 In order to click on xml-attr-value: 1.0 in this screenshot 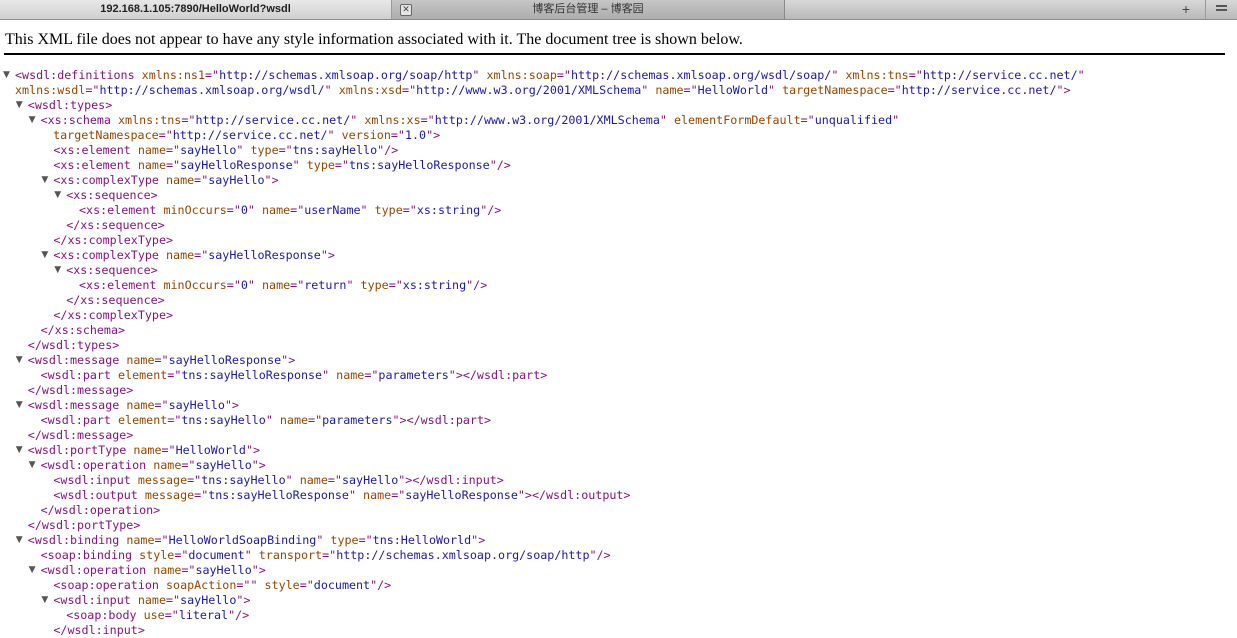, I will do `click(415, 135)`.